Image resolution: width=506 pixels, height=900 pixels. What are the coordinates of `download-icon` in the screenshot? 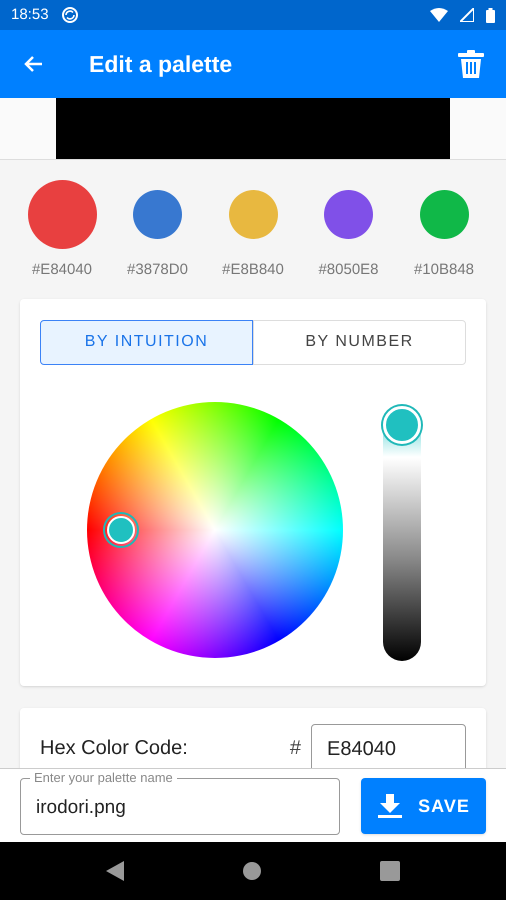 It's located at (390, 806).